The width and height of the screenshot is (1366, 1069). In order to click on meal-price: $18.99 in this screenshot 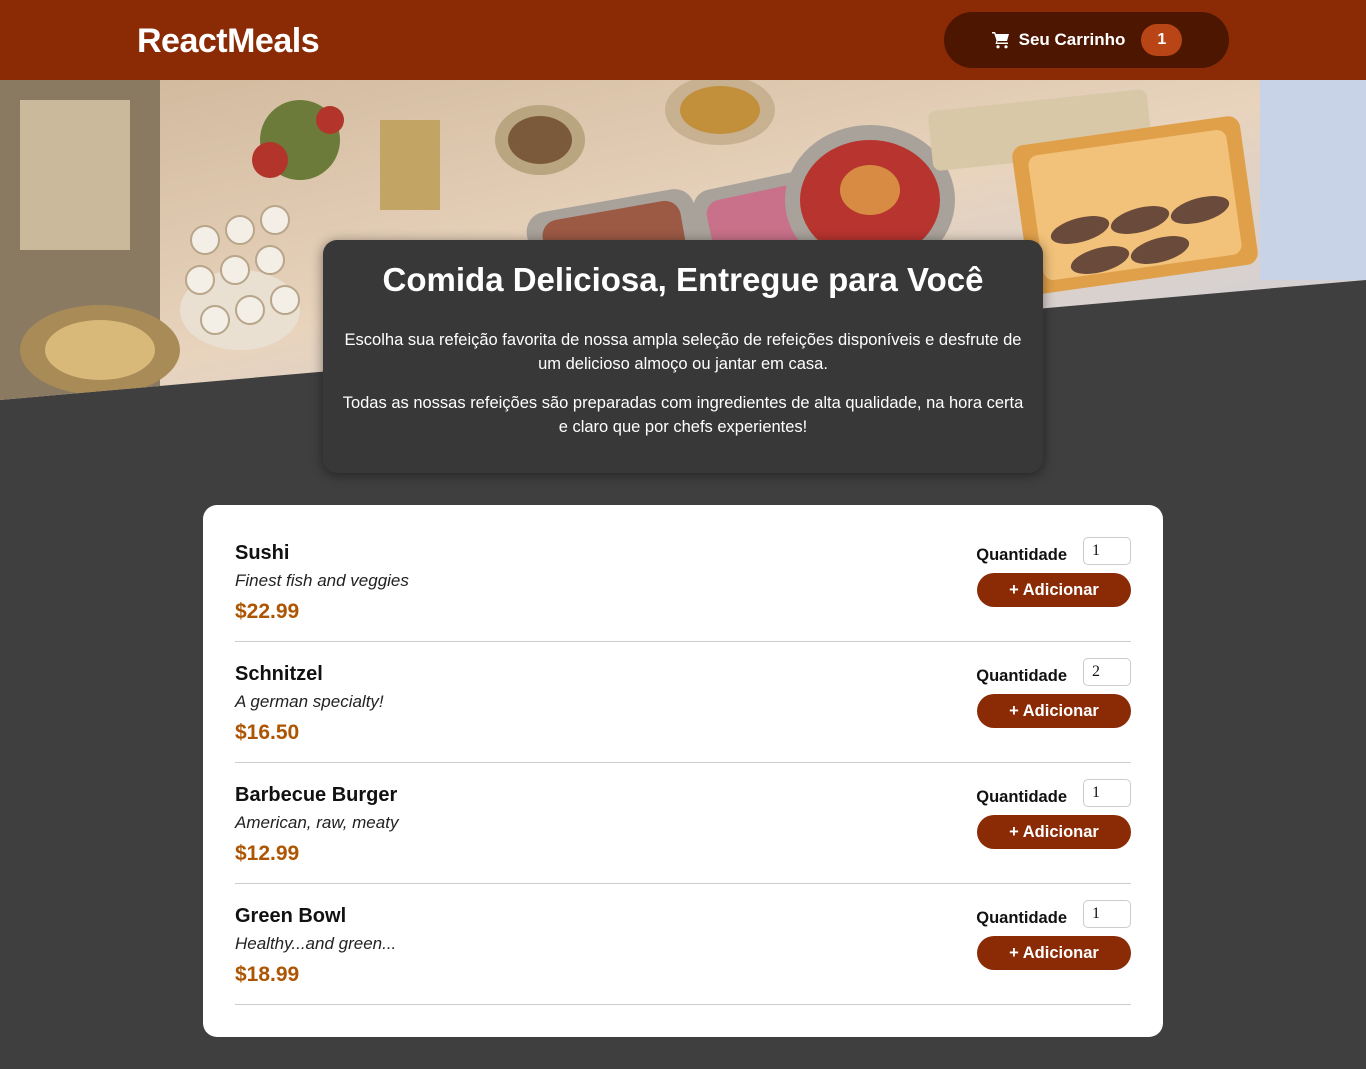, I will do `click(267, 974)`.